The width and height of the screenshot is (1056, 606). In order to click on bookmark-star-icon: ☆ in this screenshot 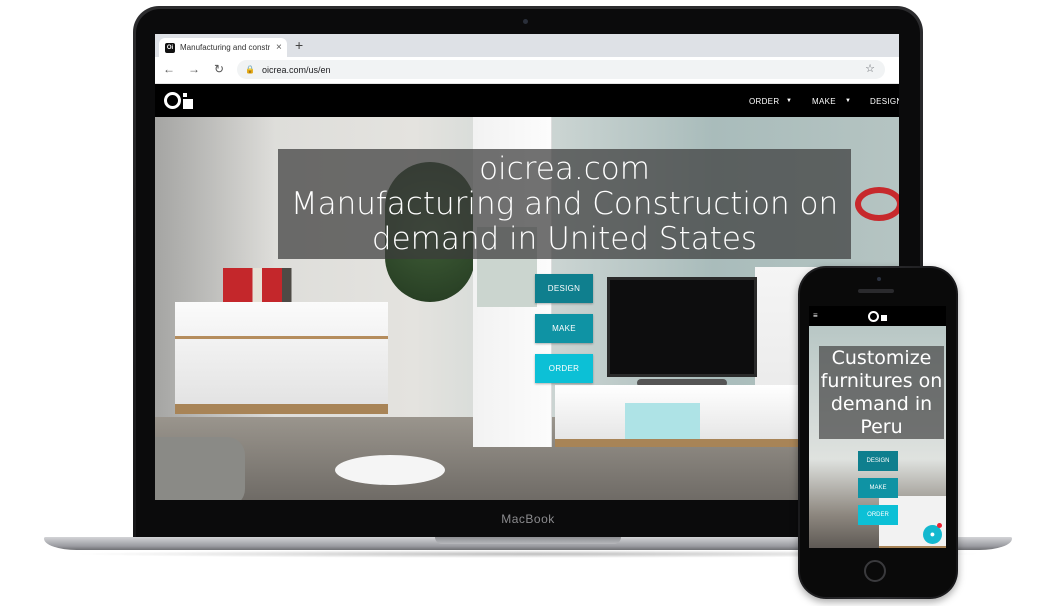, I will do `click(870, 68)`.